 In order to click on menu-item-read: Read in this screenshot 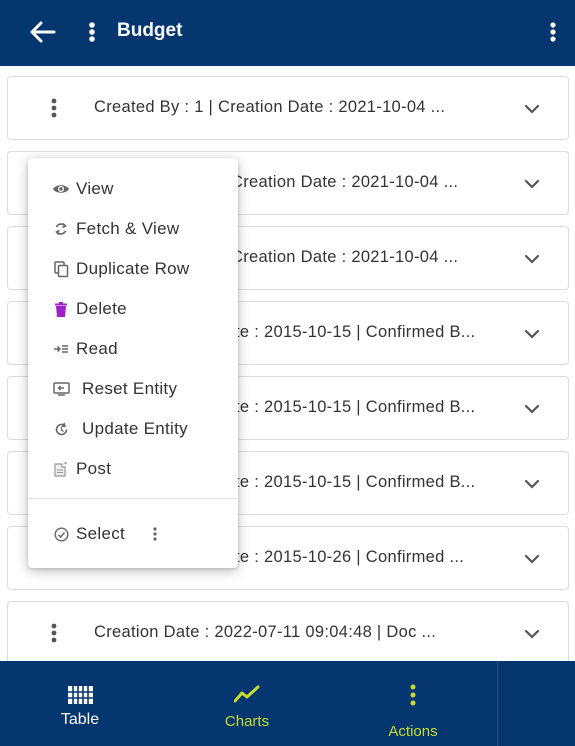, I will do `click(133, 349)`.